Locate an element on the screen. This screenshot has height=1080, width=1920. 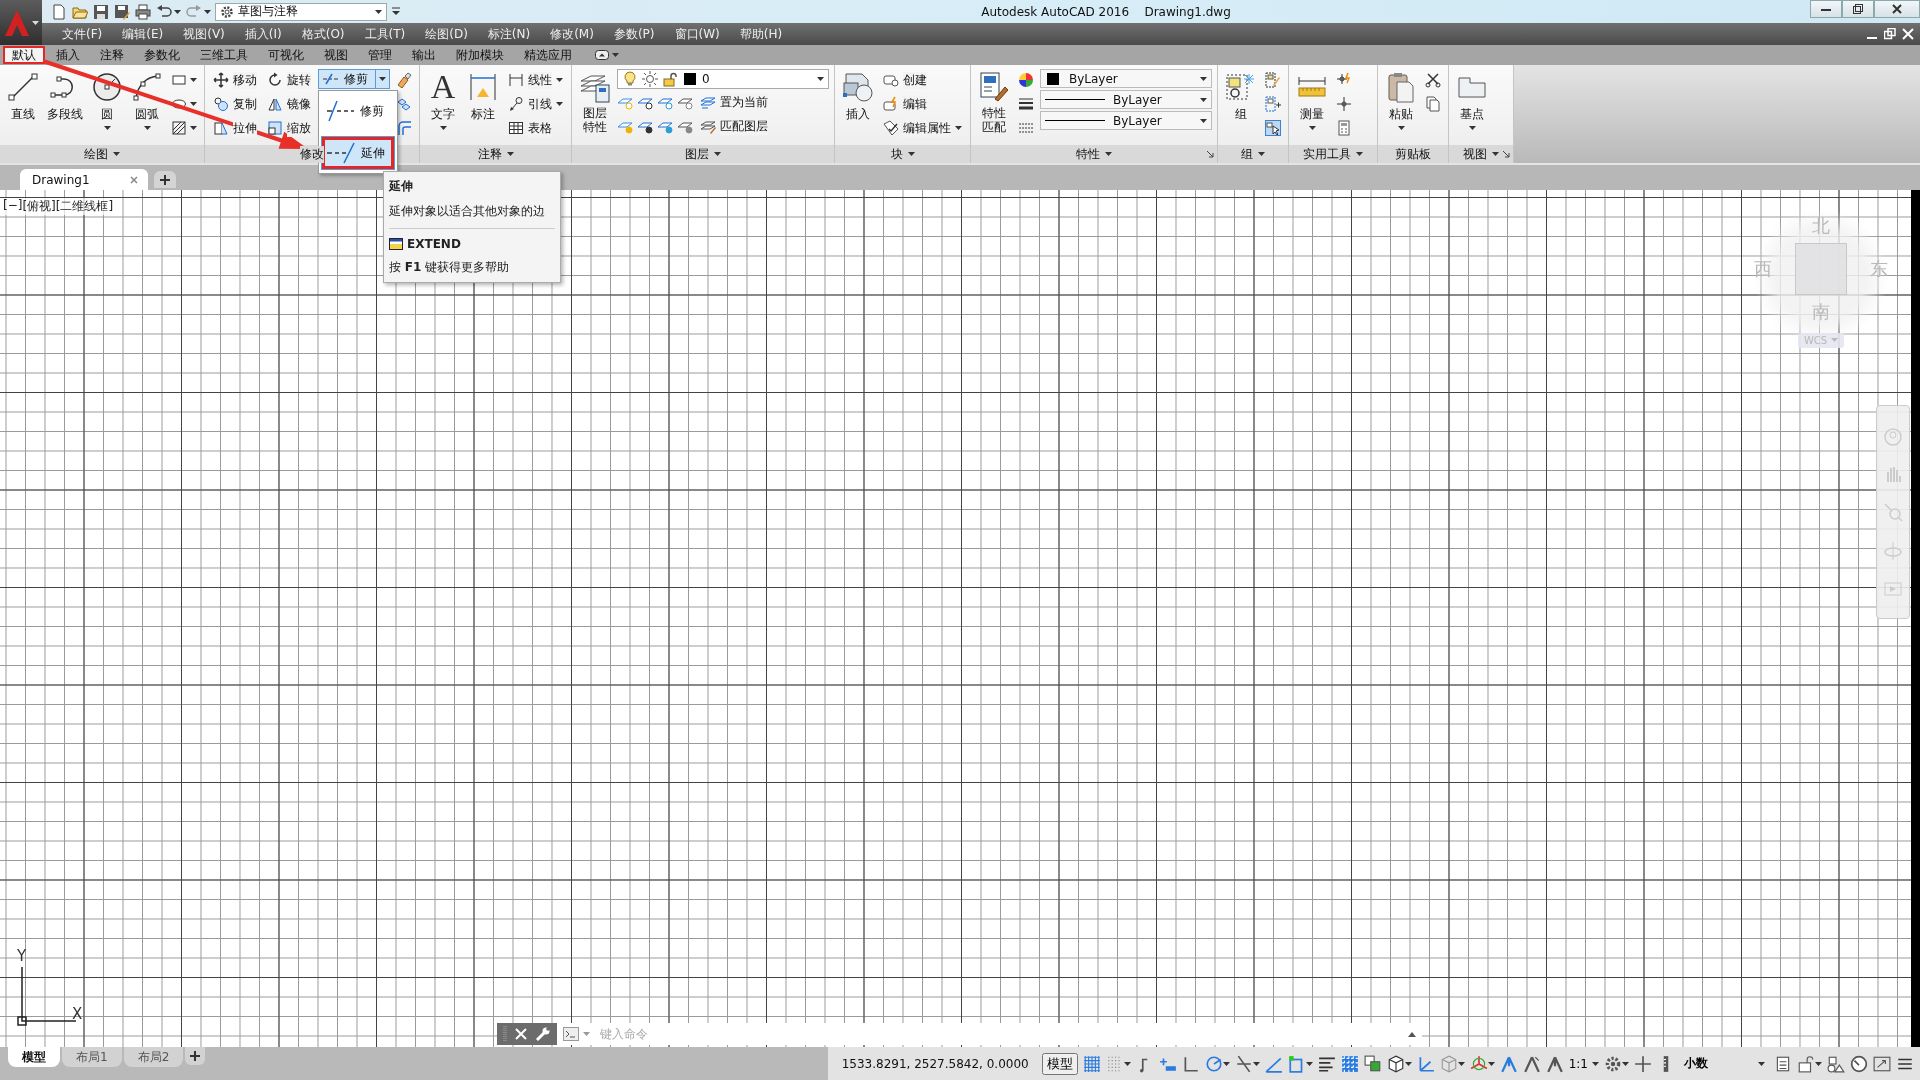
menu-item: 格式(O) is located at coordinates (323, 34).